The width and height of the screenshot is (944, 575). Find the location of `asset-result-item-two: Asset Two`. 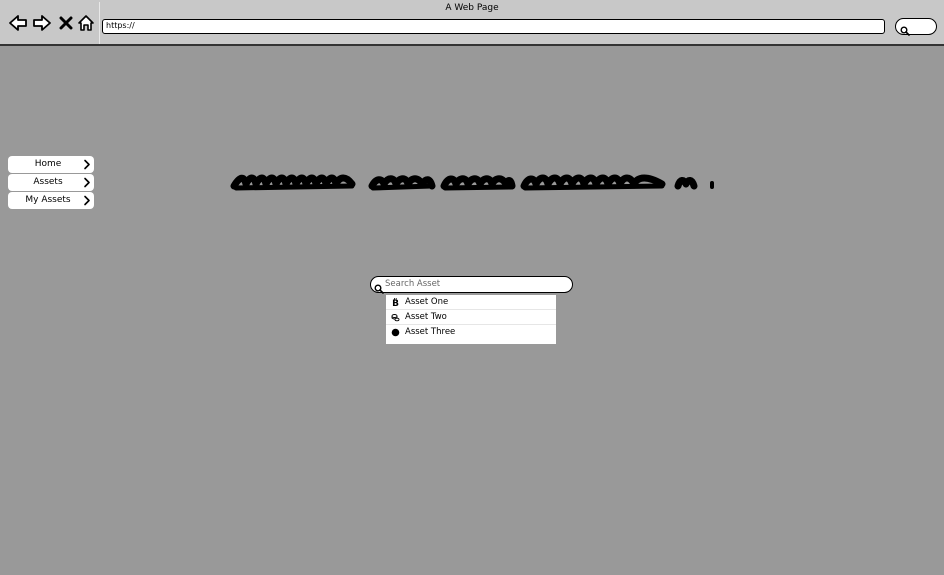

asset-result-item-two: Asset Two is located at coordinates (471, 317).